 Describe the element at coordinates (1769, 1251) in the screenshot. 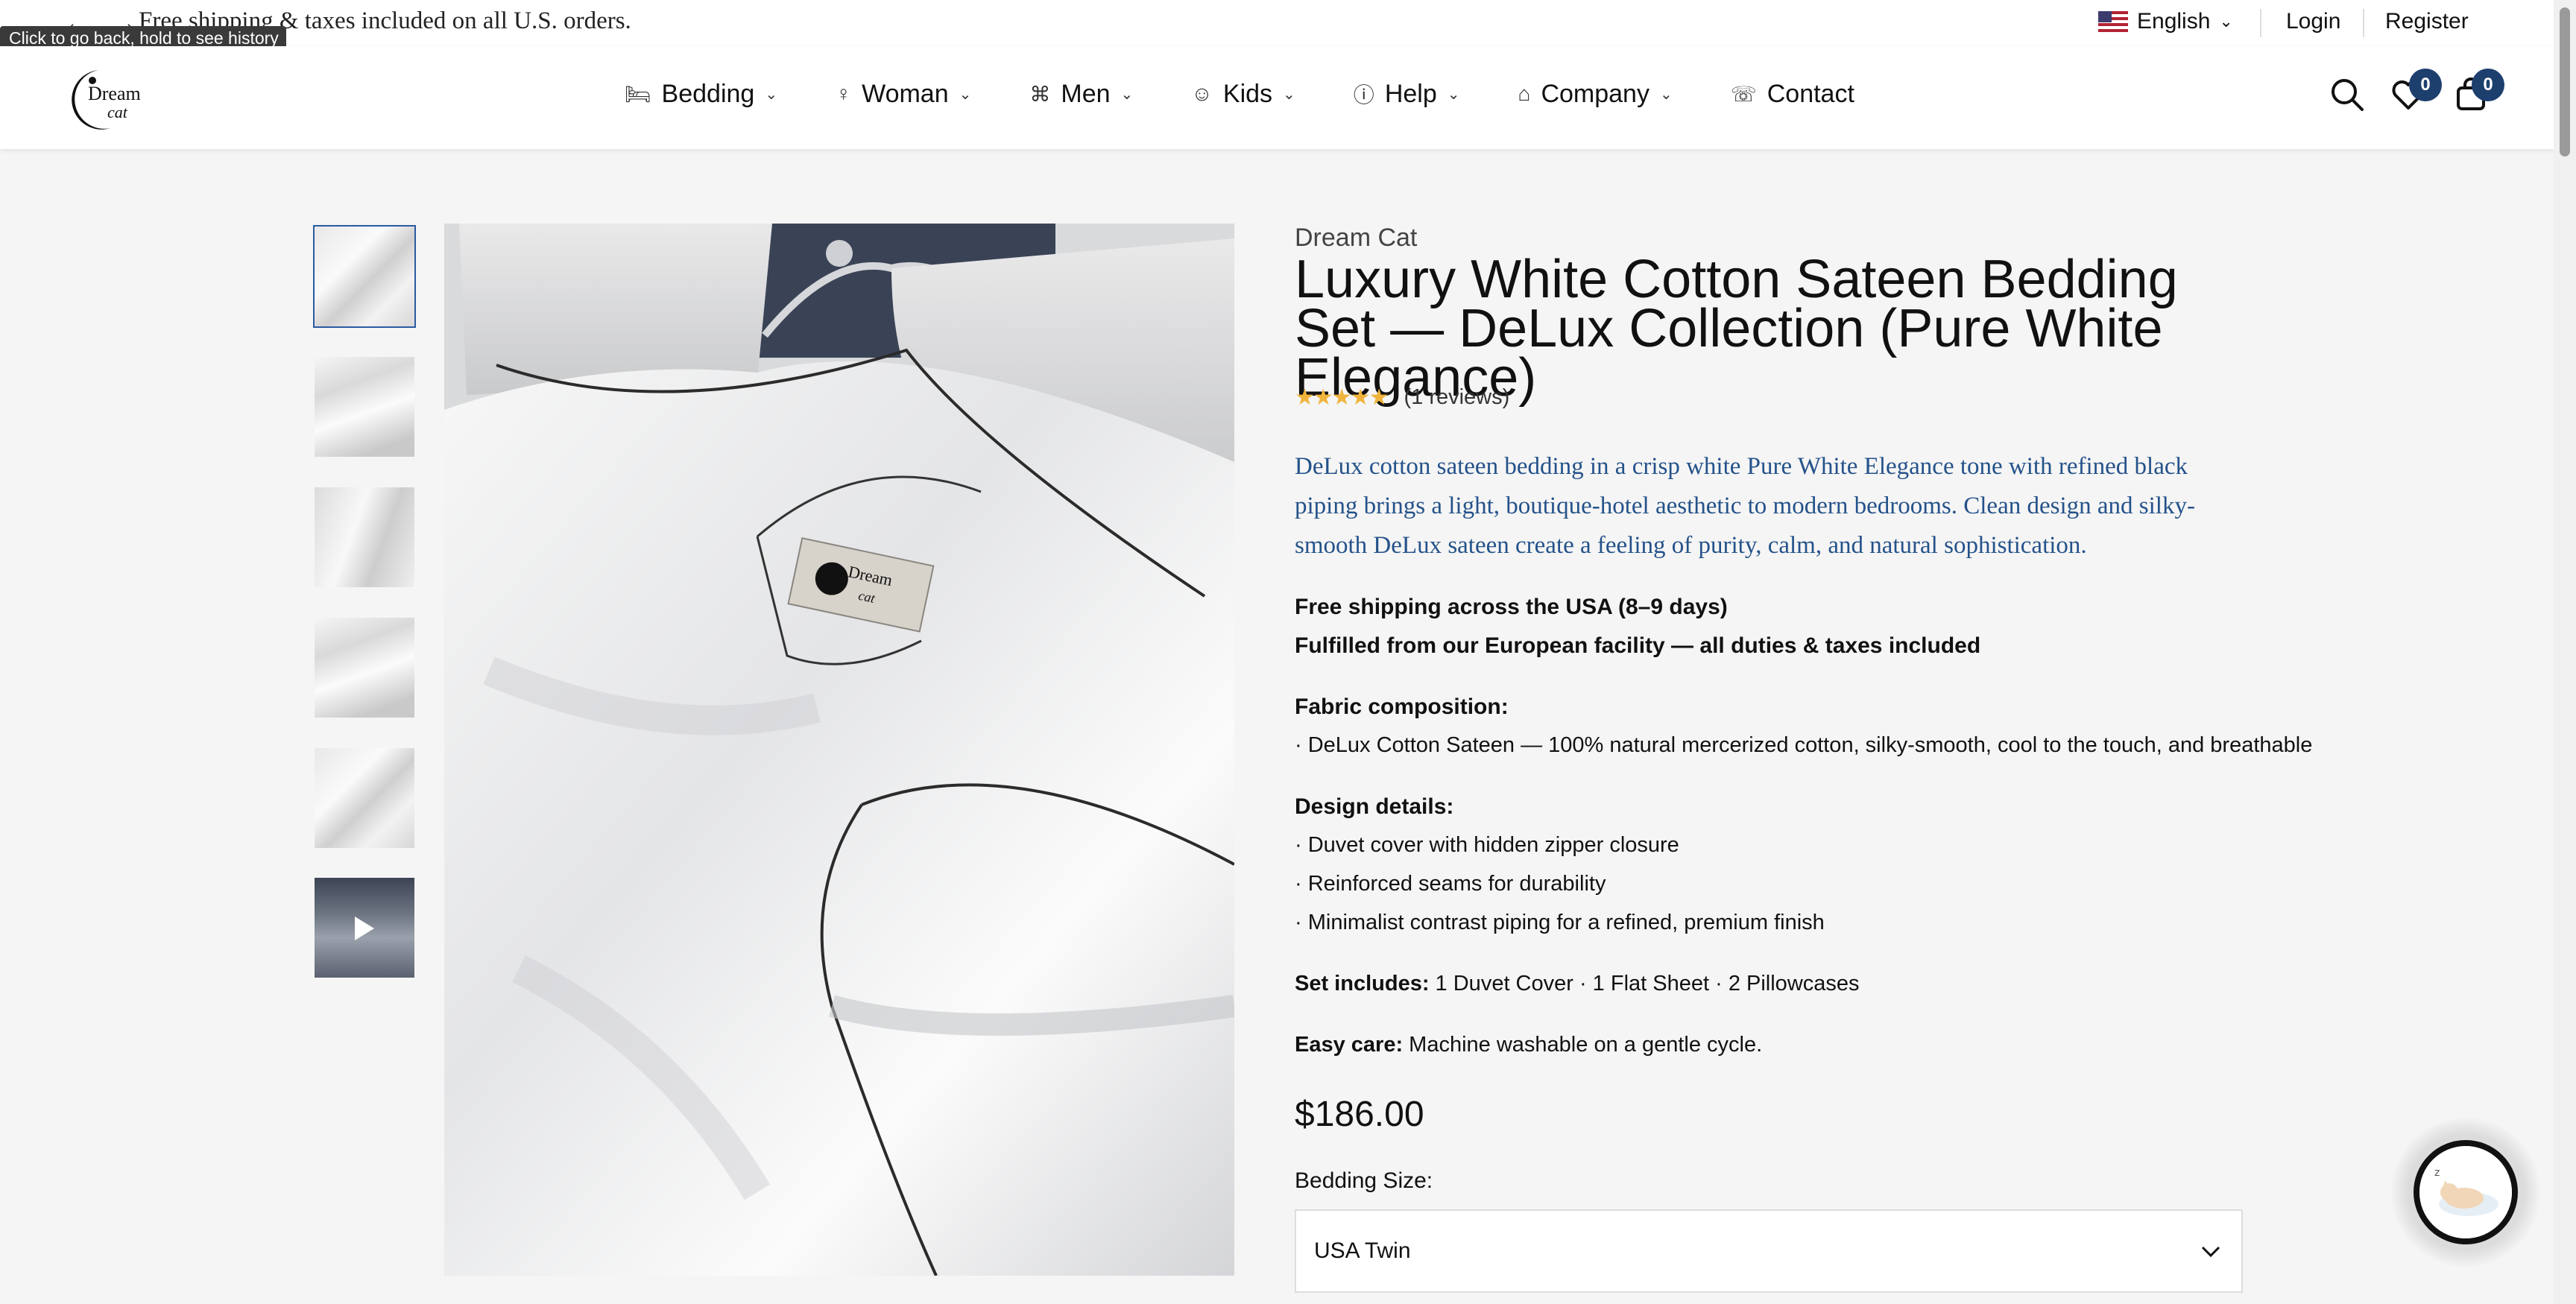

I see `bedding-size-select: USA Twin` at that location.